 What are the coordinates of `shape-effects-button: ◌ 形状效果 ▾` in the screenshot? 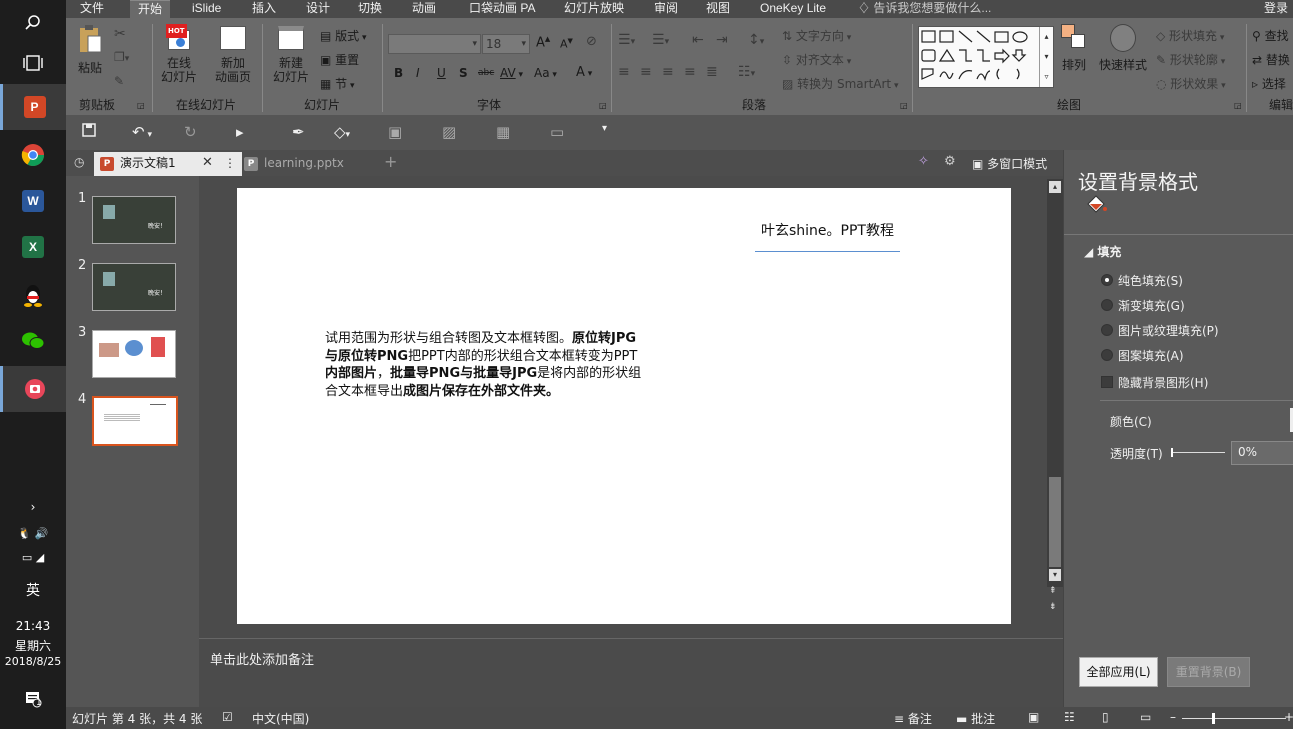 It's located at (1191, 83).